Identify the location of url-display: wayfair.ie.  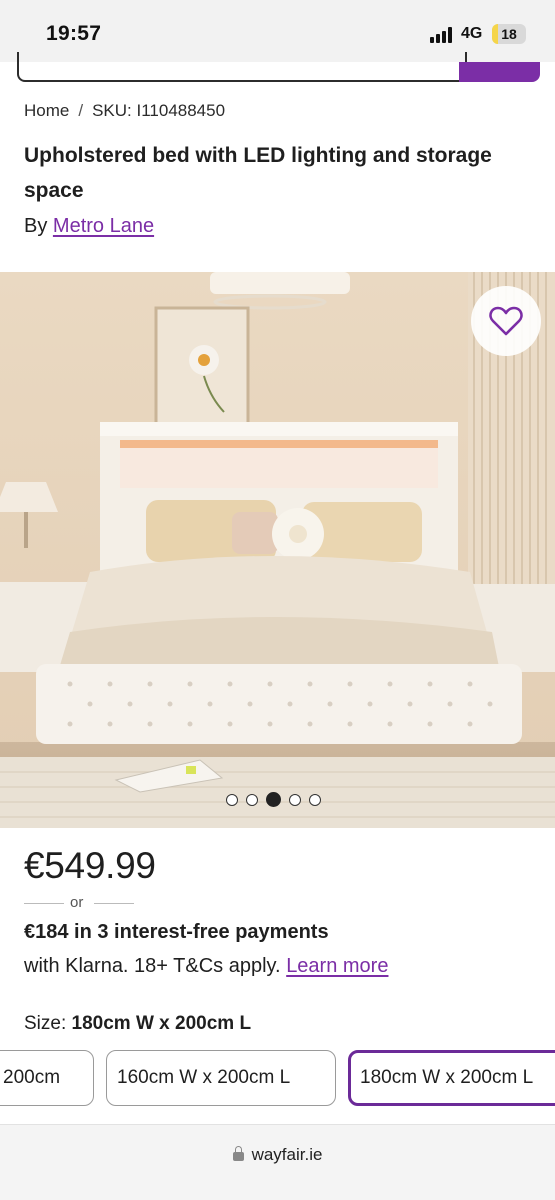
(277, 1155).